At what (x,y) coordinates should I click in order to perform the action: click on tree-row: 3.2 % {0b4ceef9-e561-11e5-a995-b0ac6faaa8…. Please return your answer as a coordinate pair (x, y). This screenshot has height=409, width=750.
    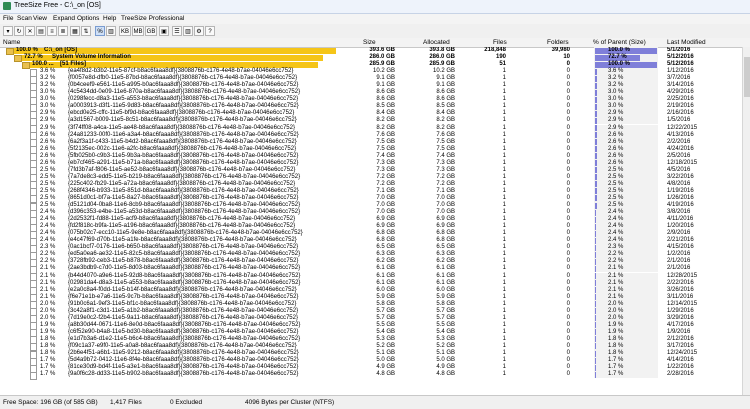
    Looking at the image, I should click on (371, 86).